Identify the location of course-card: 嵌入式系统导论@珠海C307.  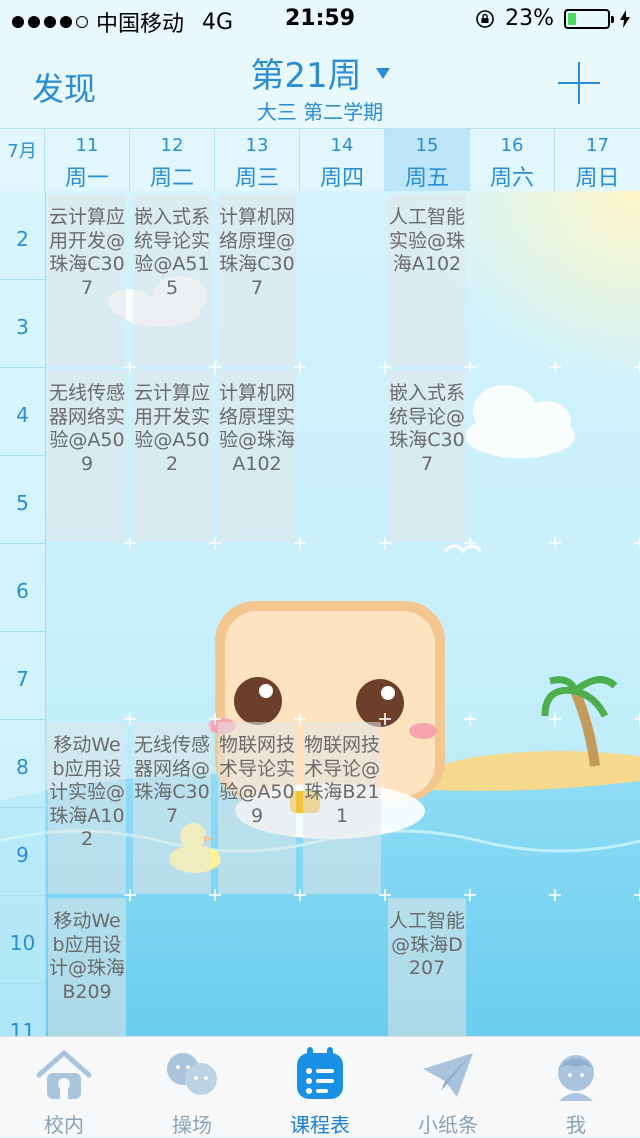
(427, 456).